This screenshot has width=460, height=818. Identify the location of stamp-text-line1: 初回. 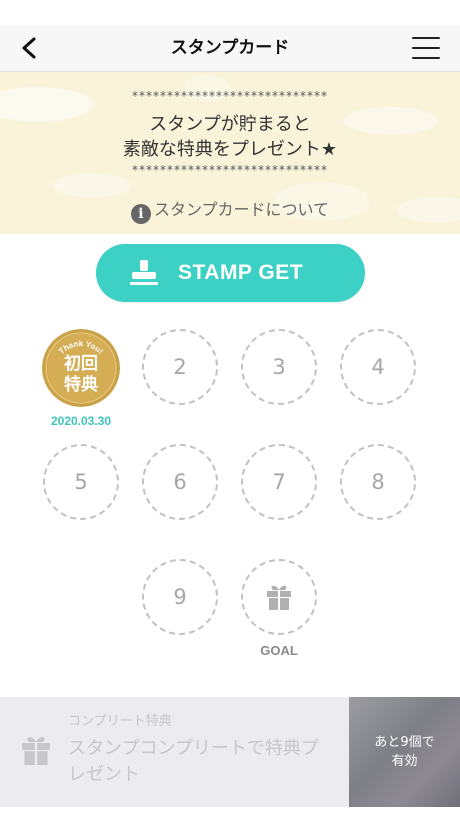
(81, 363).